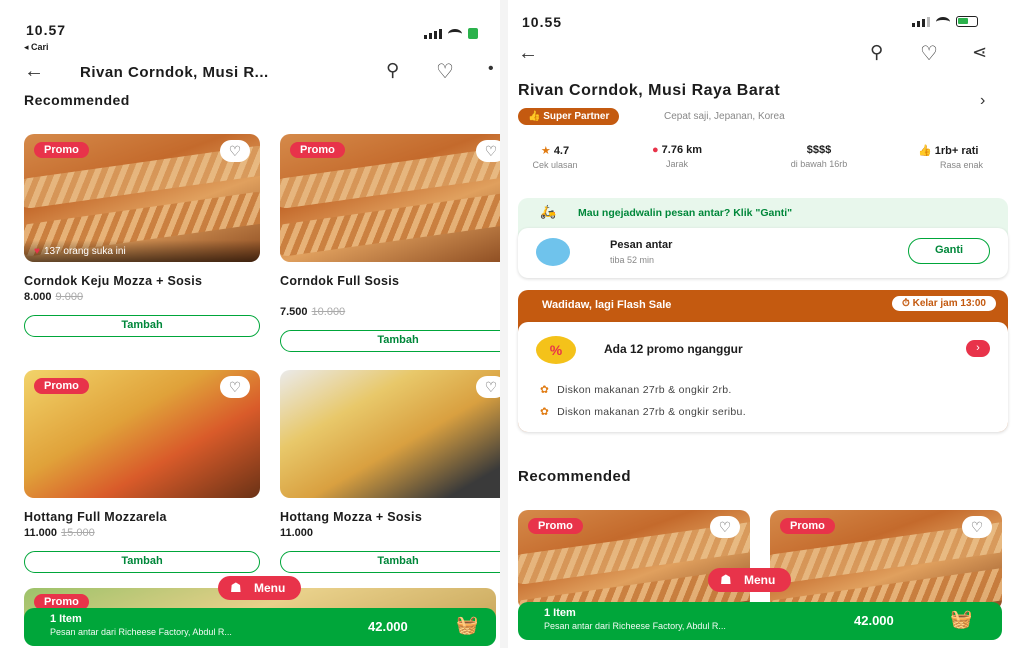  I want to click on star-icon: ★, so click(547, 151).